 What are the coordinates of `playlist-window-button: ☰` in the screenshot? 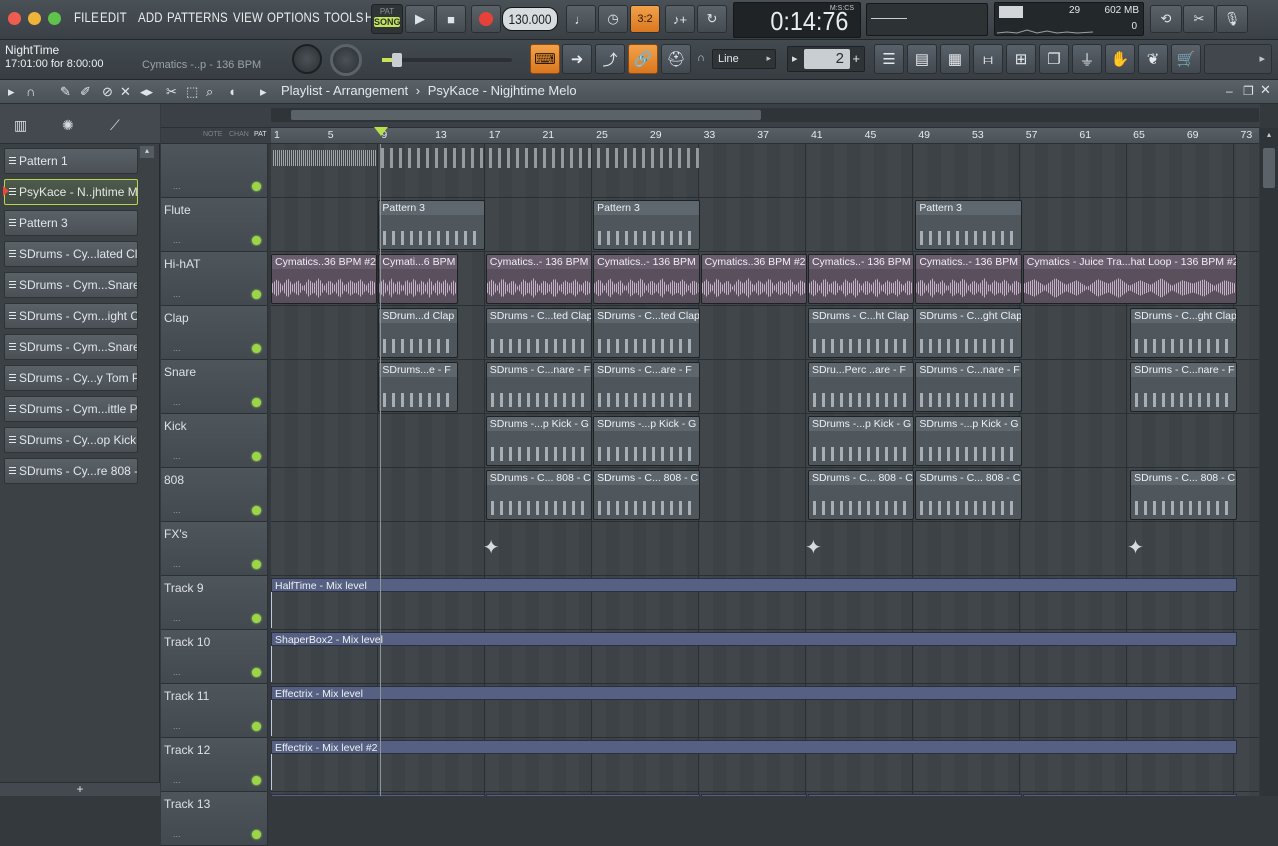 It's located at (889, 59).